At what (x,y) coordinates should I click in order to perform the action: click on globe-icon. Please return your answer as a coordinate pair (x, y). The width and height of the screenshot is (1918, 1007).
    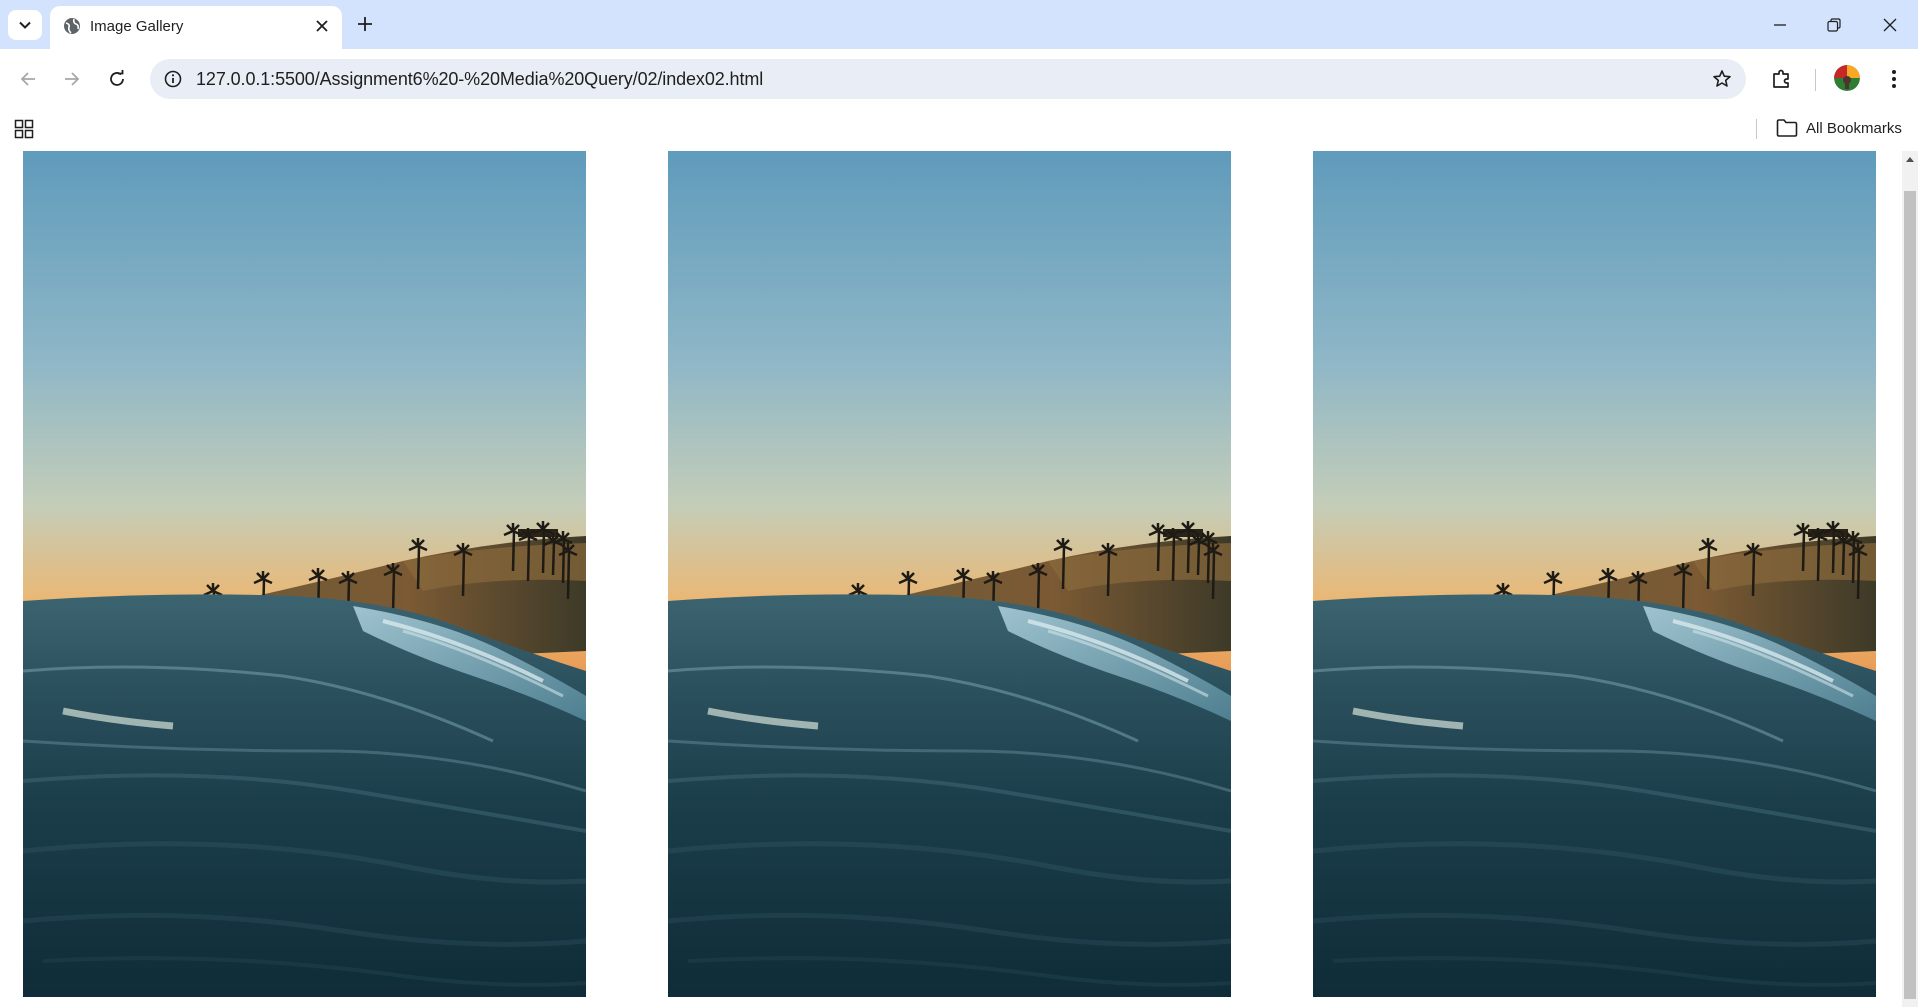
    Looking at the image, I should click on (72, 26).